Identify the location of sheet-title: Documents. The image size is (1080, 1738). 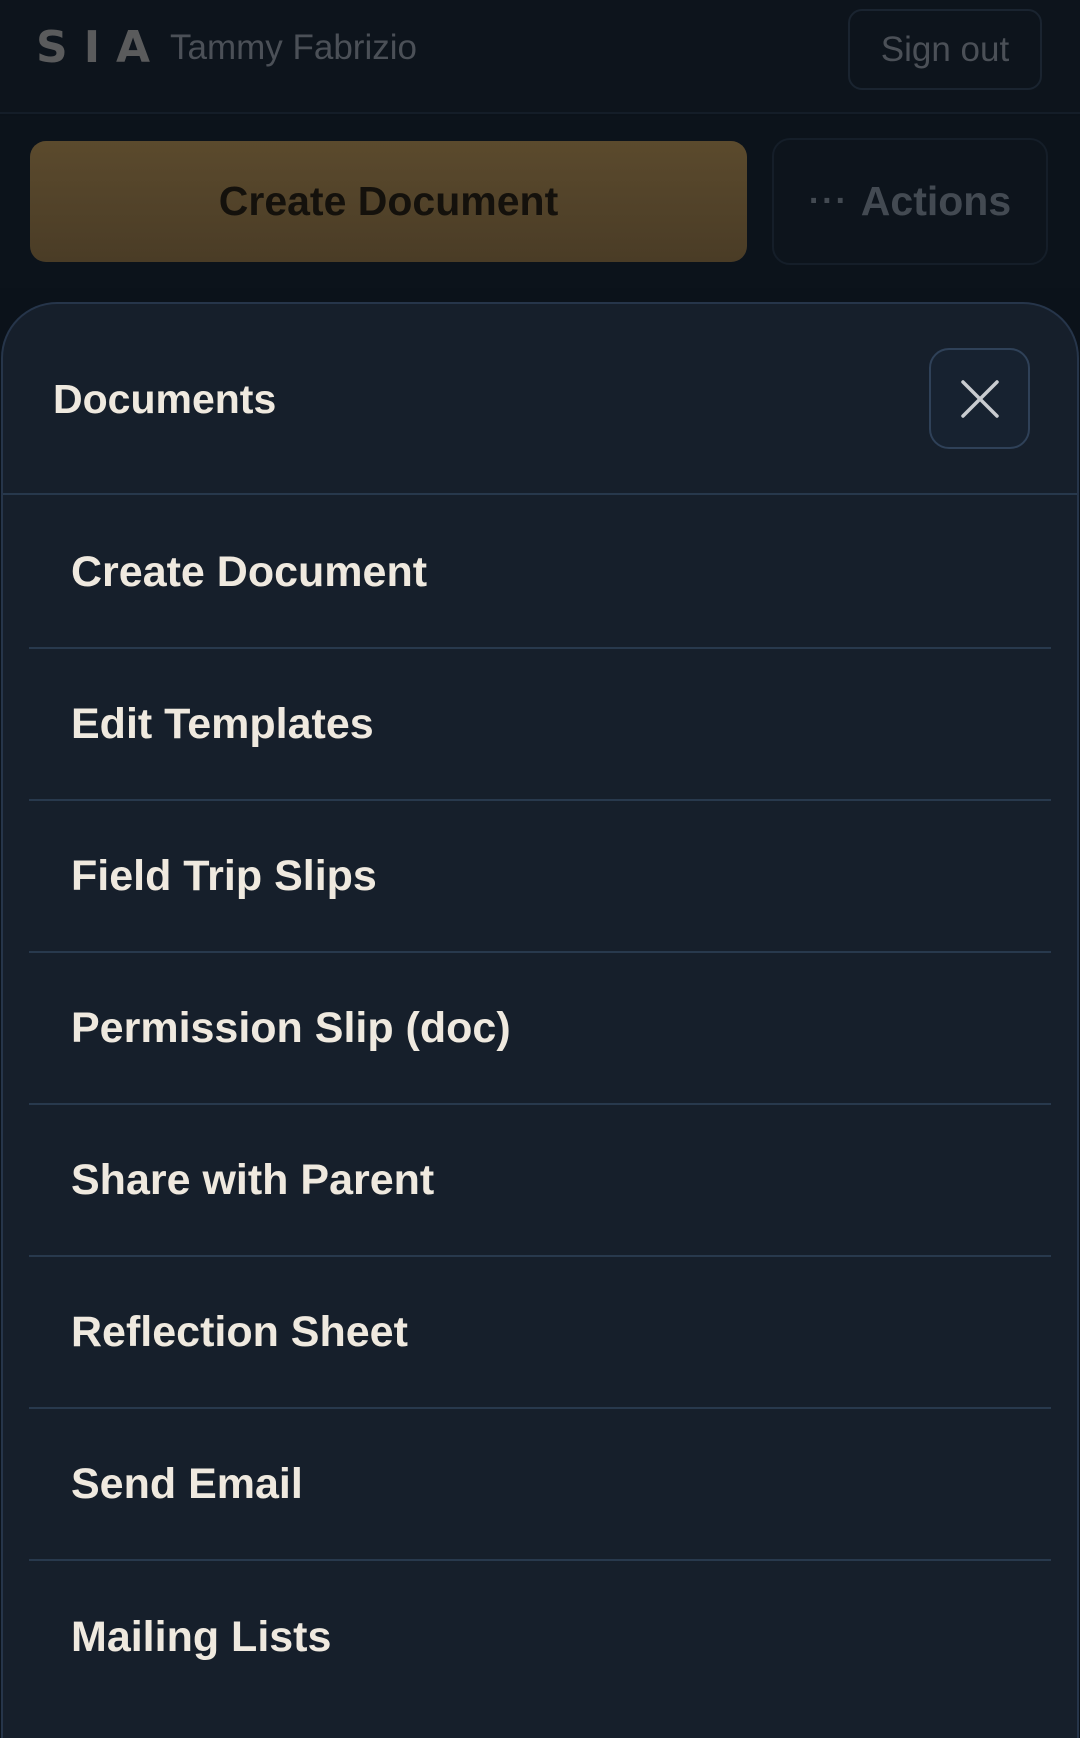
(165, 399).